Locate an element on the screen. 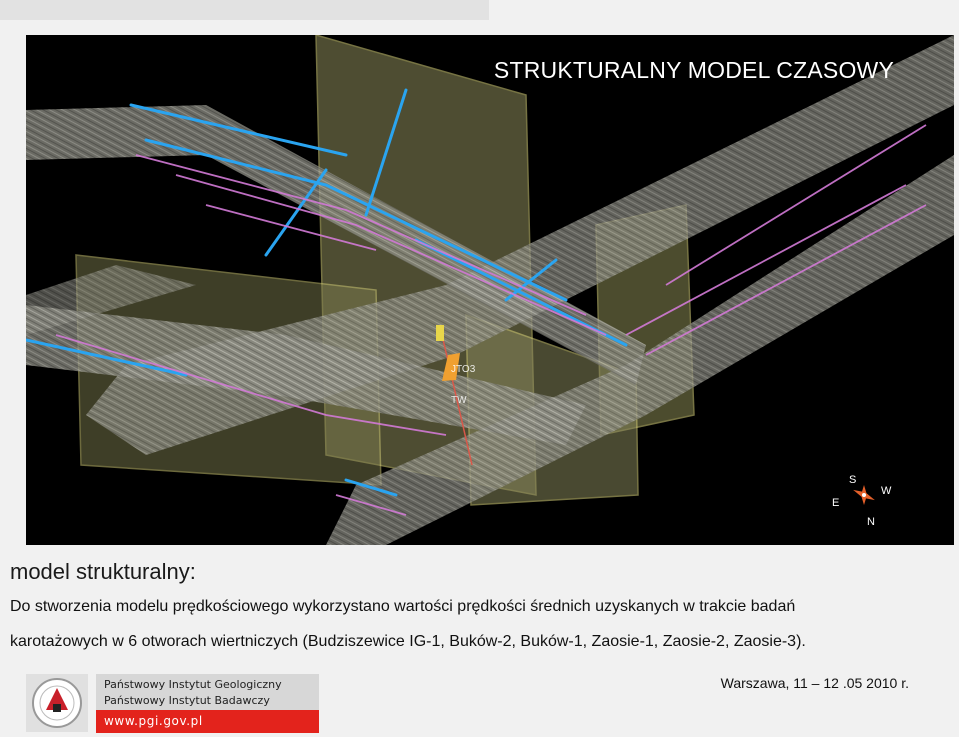 This screenshot has height=737, width=959. well-label: JTO3 is located at coordinates (463, 369).